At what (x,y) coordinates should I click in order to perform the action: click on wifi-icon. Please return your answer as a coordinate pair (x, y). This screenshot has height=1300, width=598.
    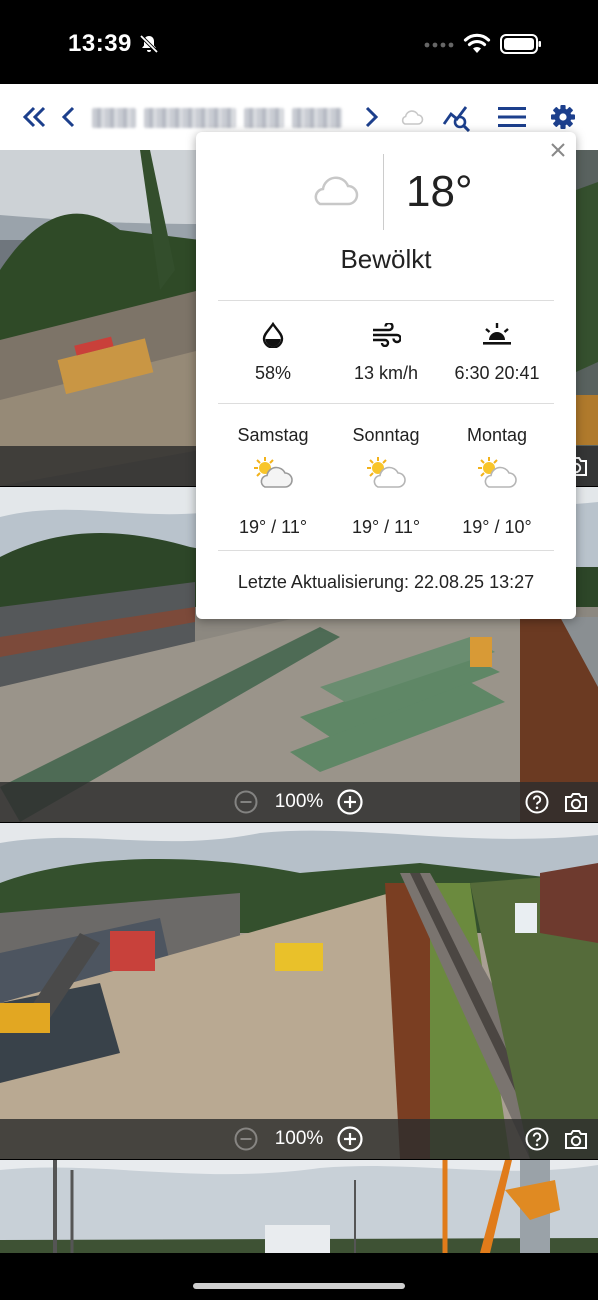
    Looking at the image, I should click on (477, 43).